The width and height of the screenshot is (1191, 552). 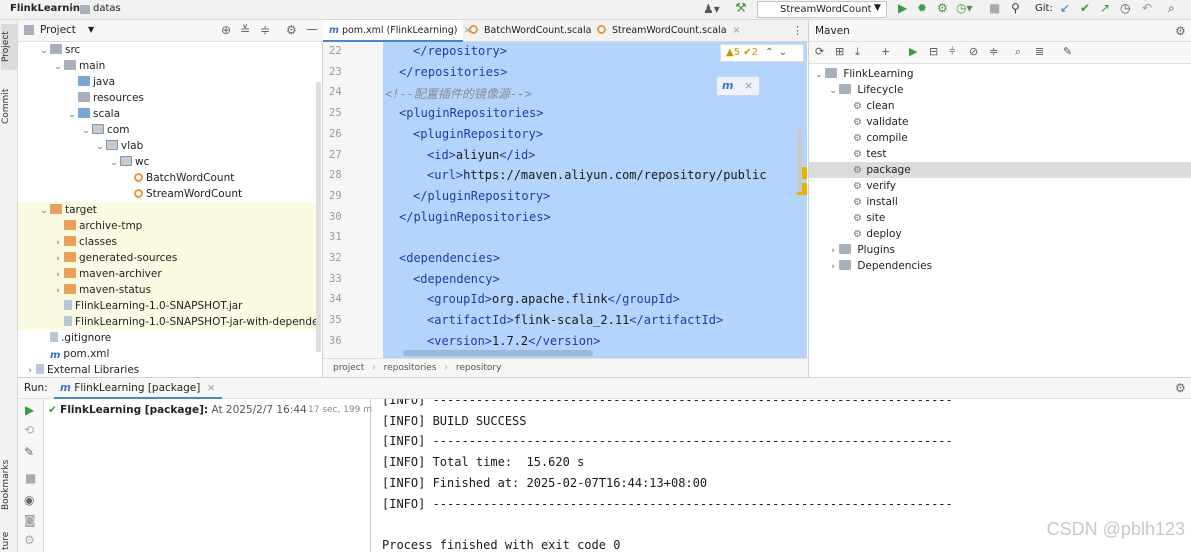 I want to click on tree-item: archive-tmp, so click(x=167, y=226).